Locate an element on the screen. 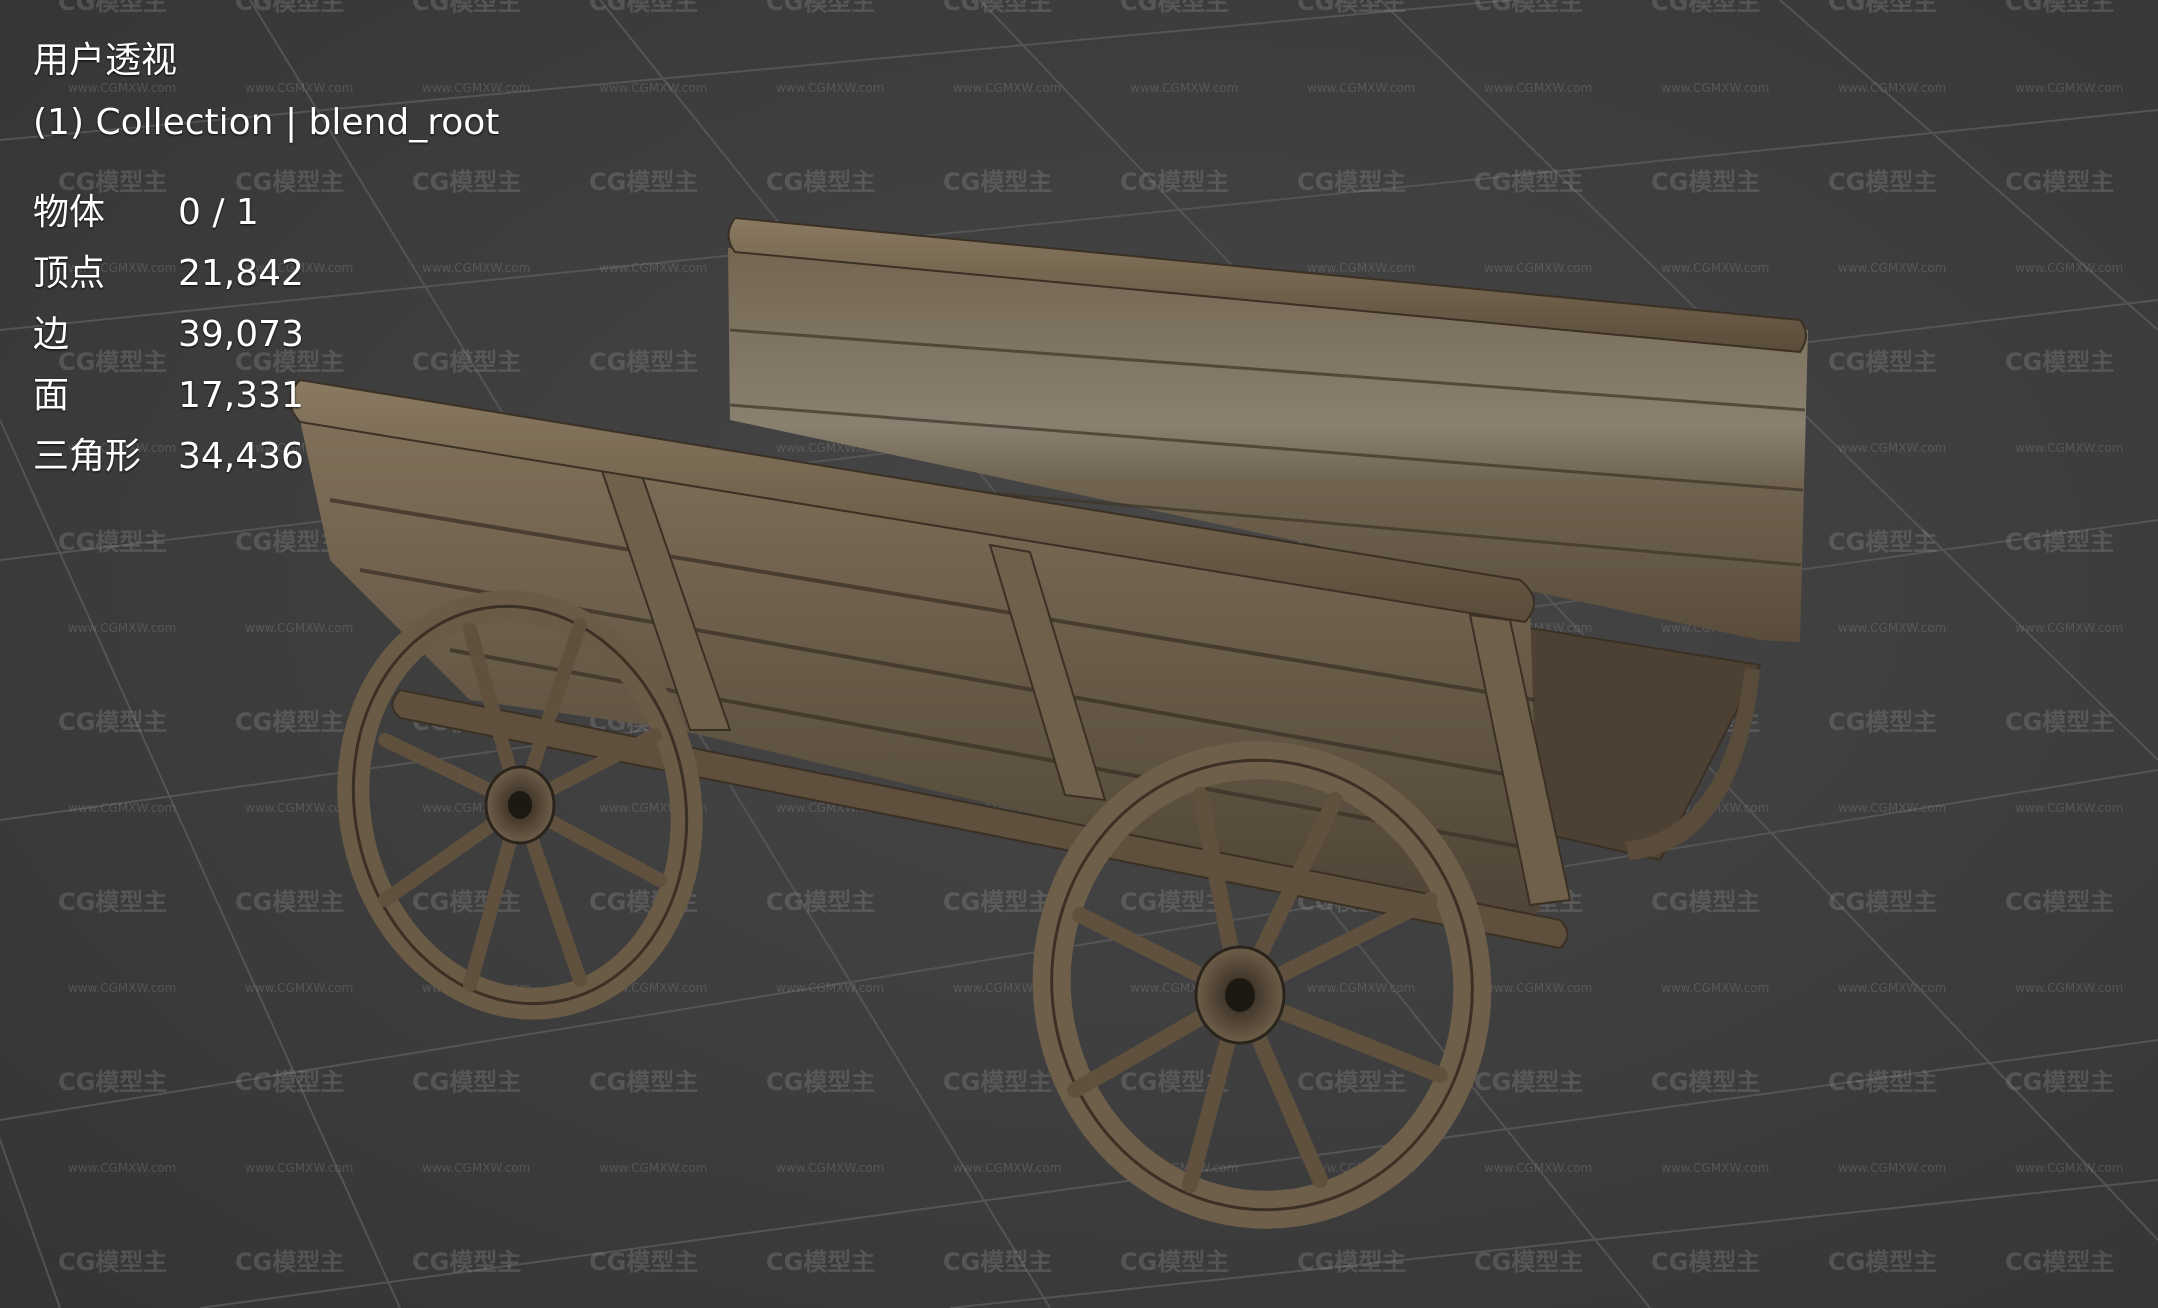 The width and height of the screenshot is (2158, 1308). view-name-label: 用户透视 is located at coordinates (105, 60).